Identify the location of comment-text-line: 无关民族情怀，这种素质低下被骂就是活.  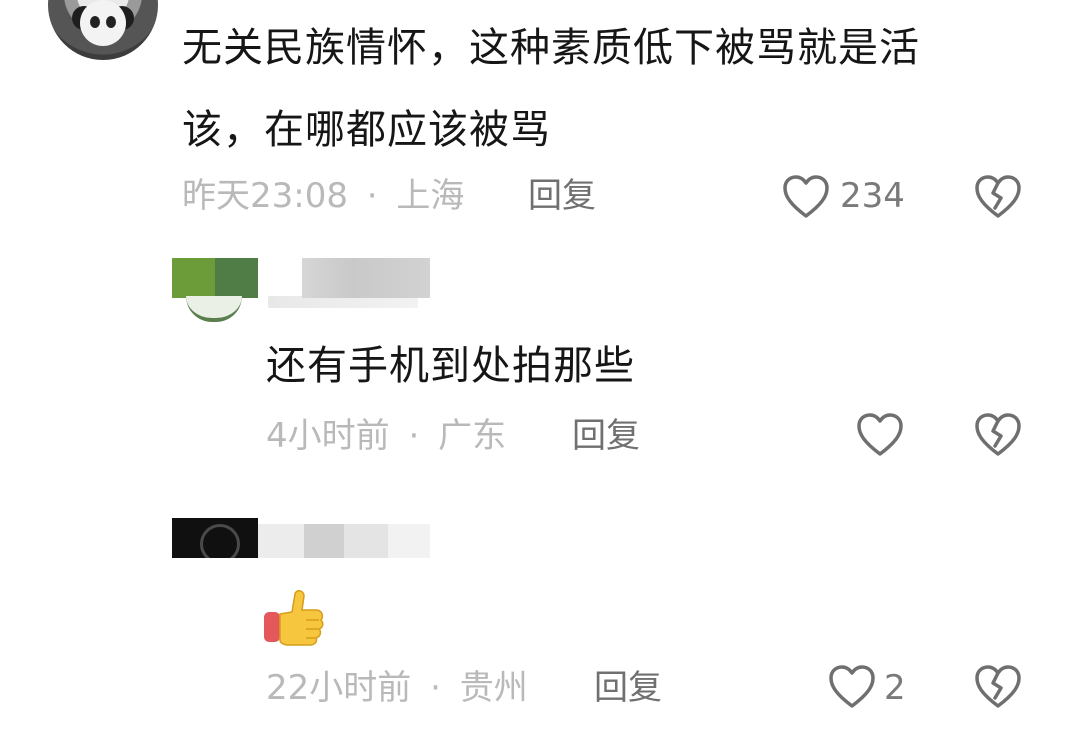
(551, 48).